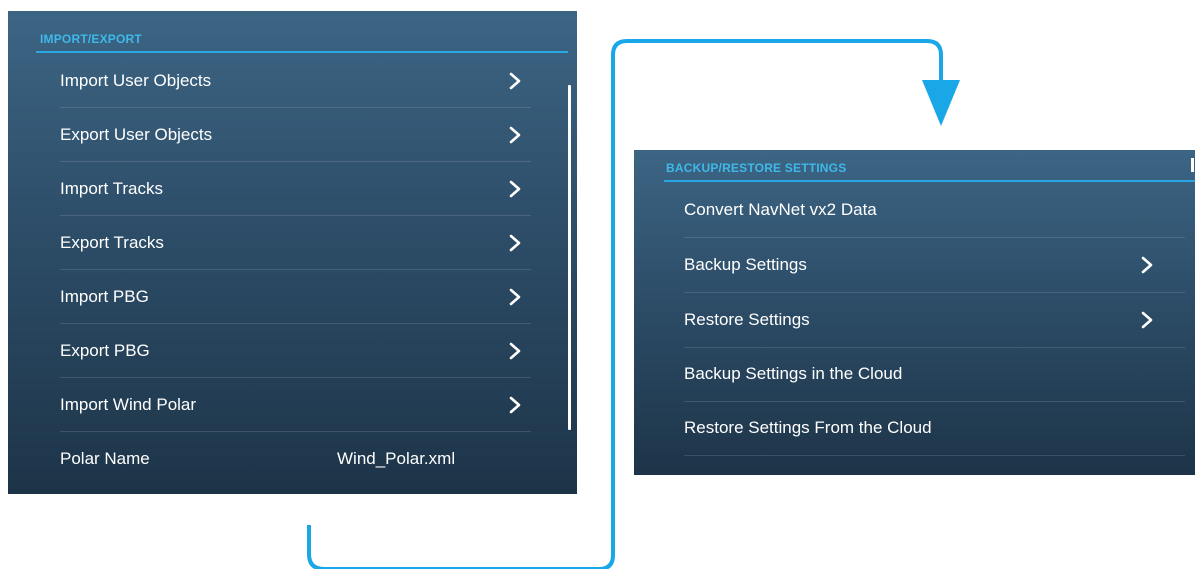 The height and width of the screenshot is (569, 1195). Describe the element at coordinates (295, 81) in the screenshot. I see `menu-item-import-user-objects: Import User Objects` at that location.